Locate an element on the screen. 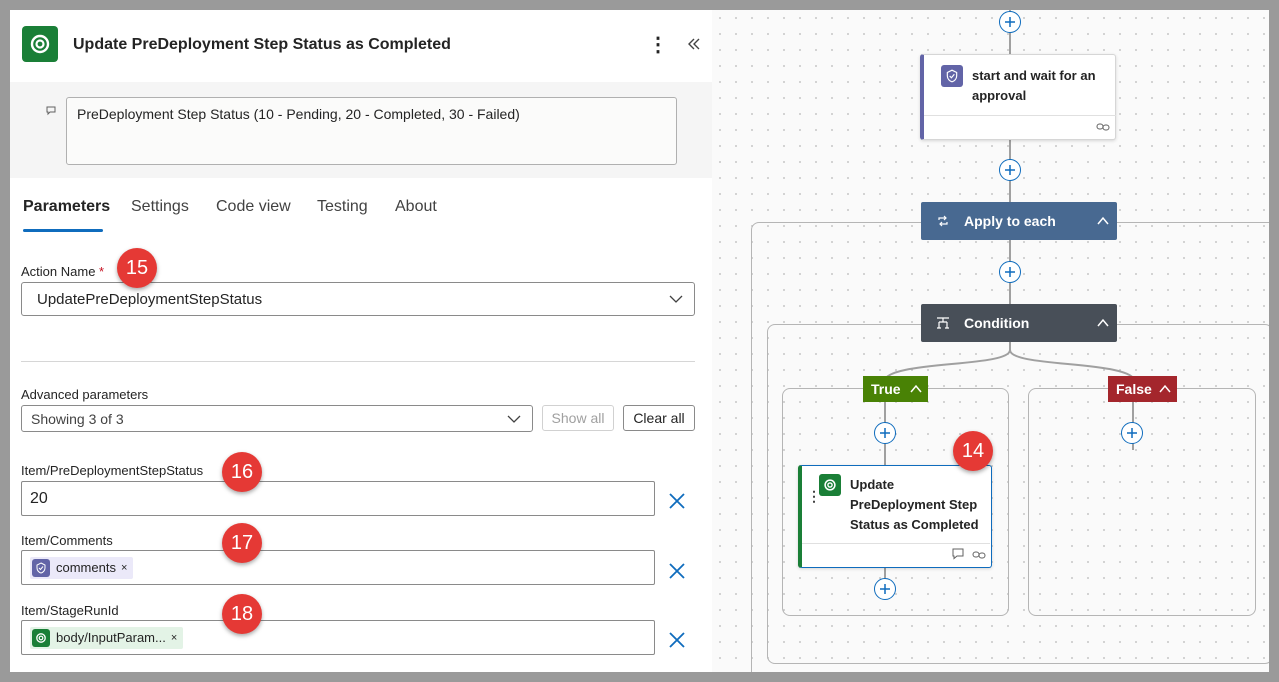  comments-token: comments × is located at coordinates (81, 568).